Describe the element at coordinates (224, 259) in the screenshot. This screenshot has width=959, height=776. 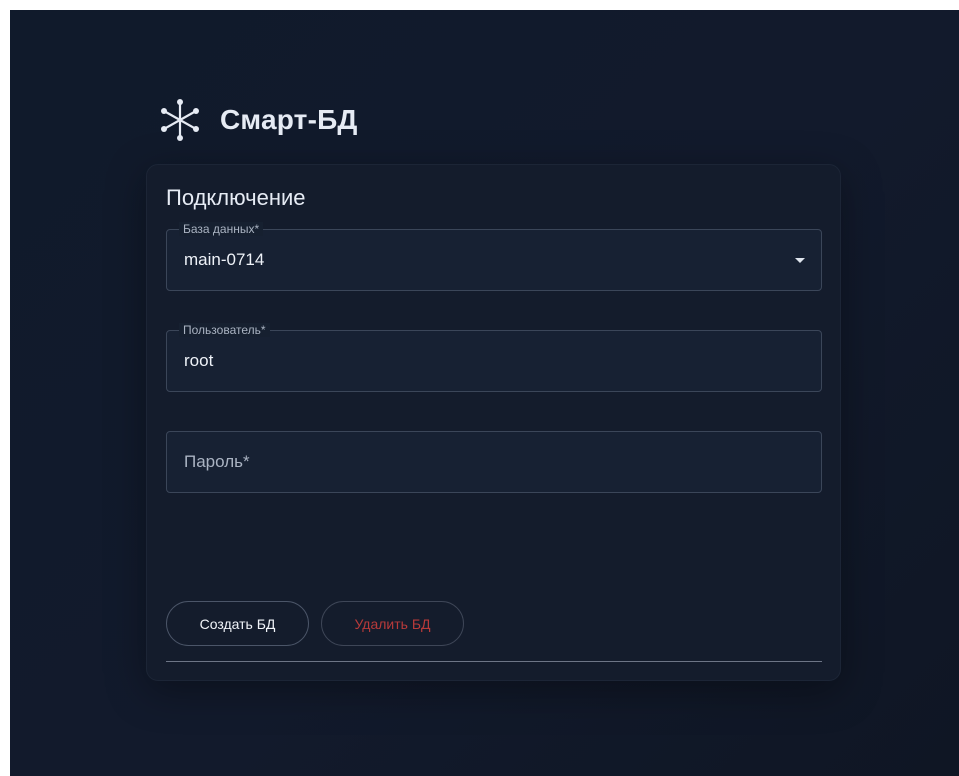
I see `database-value: main-0714` at that location.